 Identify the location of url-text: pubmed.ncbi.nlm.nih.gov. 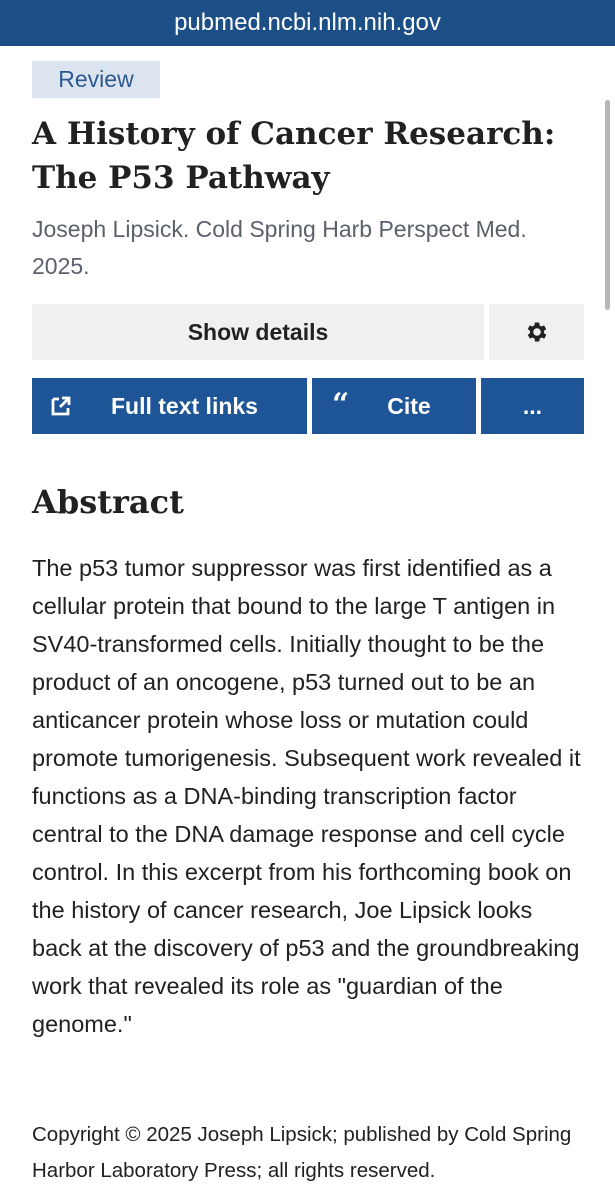
(307, 22).